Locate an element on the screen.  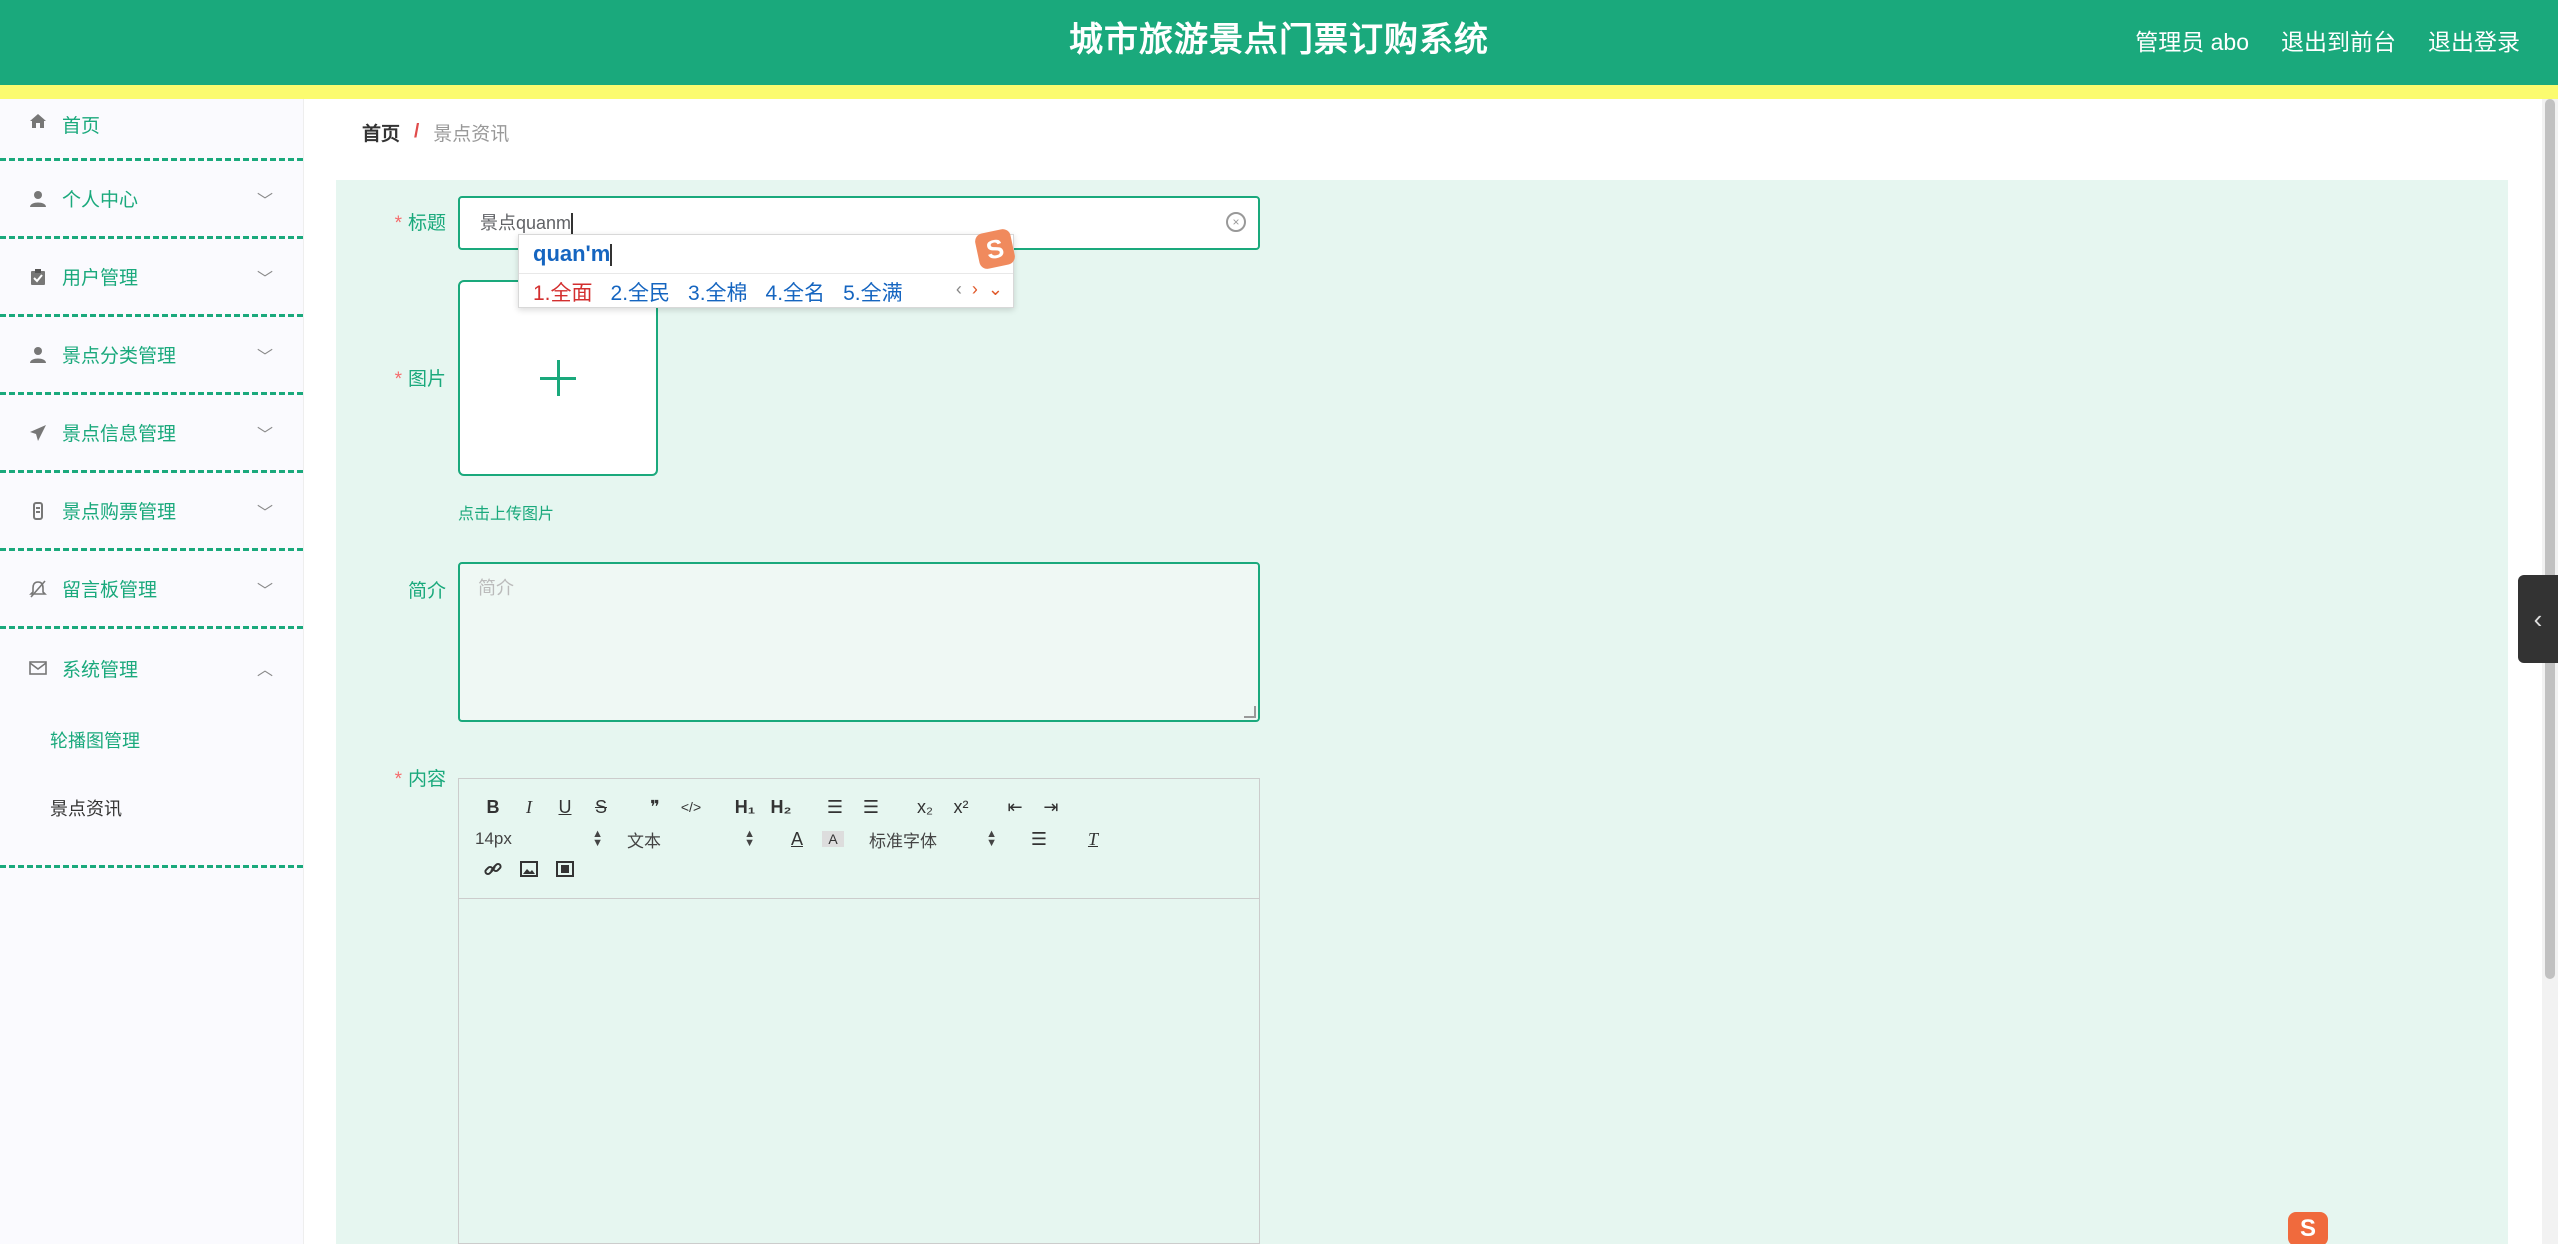
intro-placeholder: 简介 is located at coordinates (496, 588).